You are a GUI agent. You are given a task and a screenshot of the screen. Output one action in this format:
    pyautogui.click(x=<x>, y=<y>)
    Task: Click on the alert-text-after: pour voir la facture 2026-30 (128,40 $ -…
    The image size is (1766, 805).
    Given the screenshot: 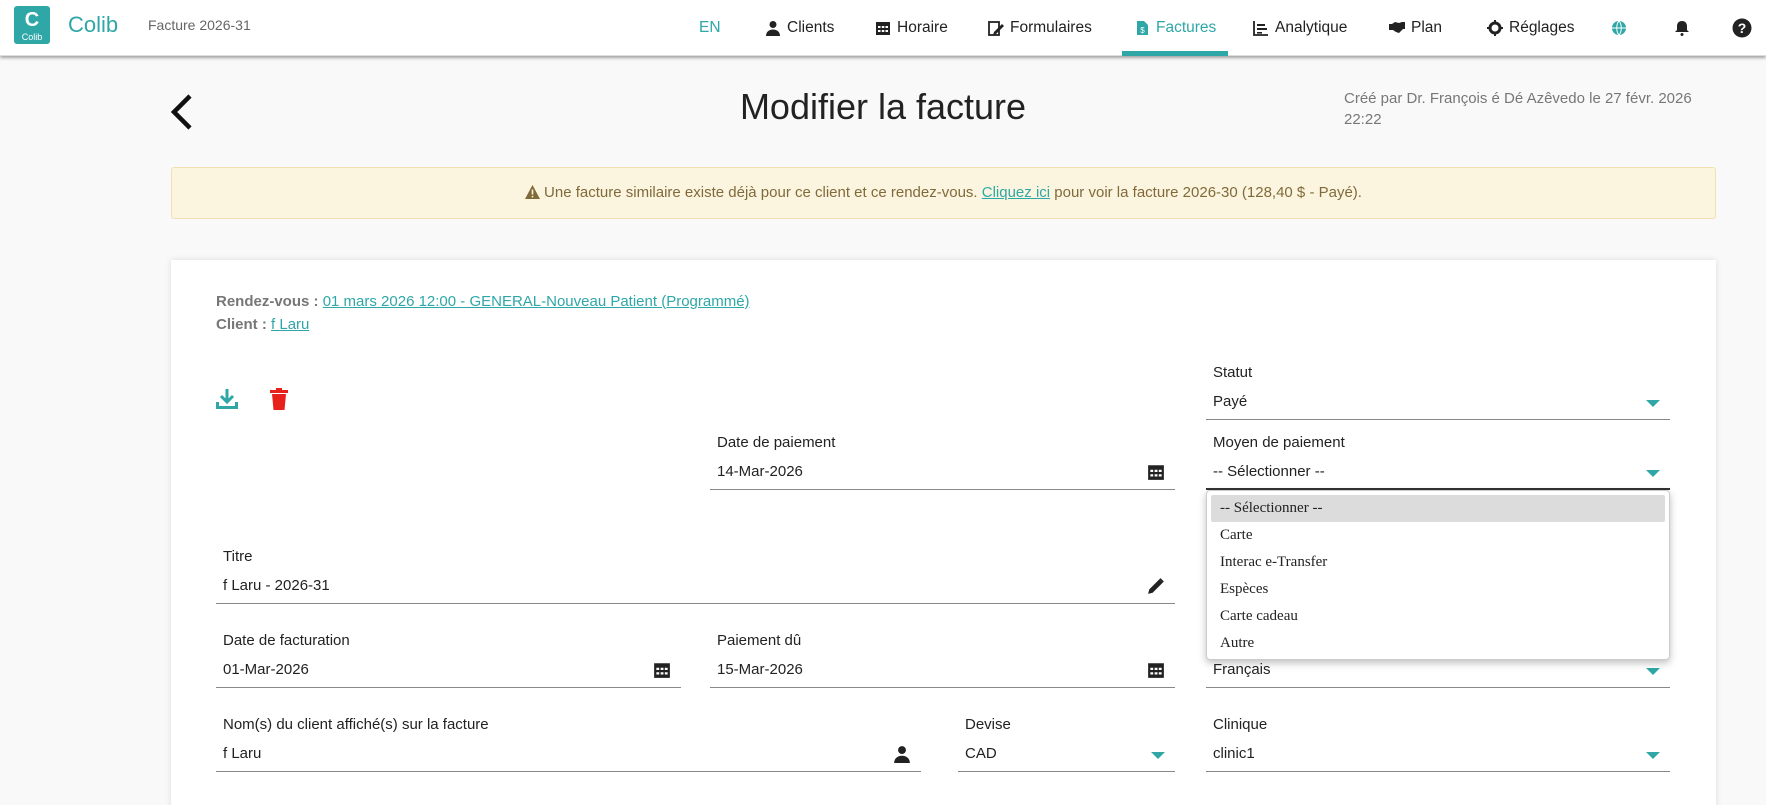 What is the action you would take?
    pyautogui.click(x=1208, y=192)
    